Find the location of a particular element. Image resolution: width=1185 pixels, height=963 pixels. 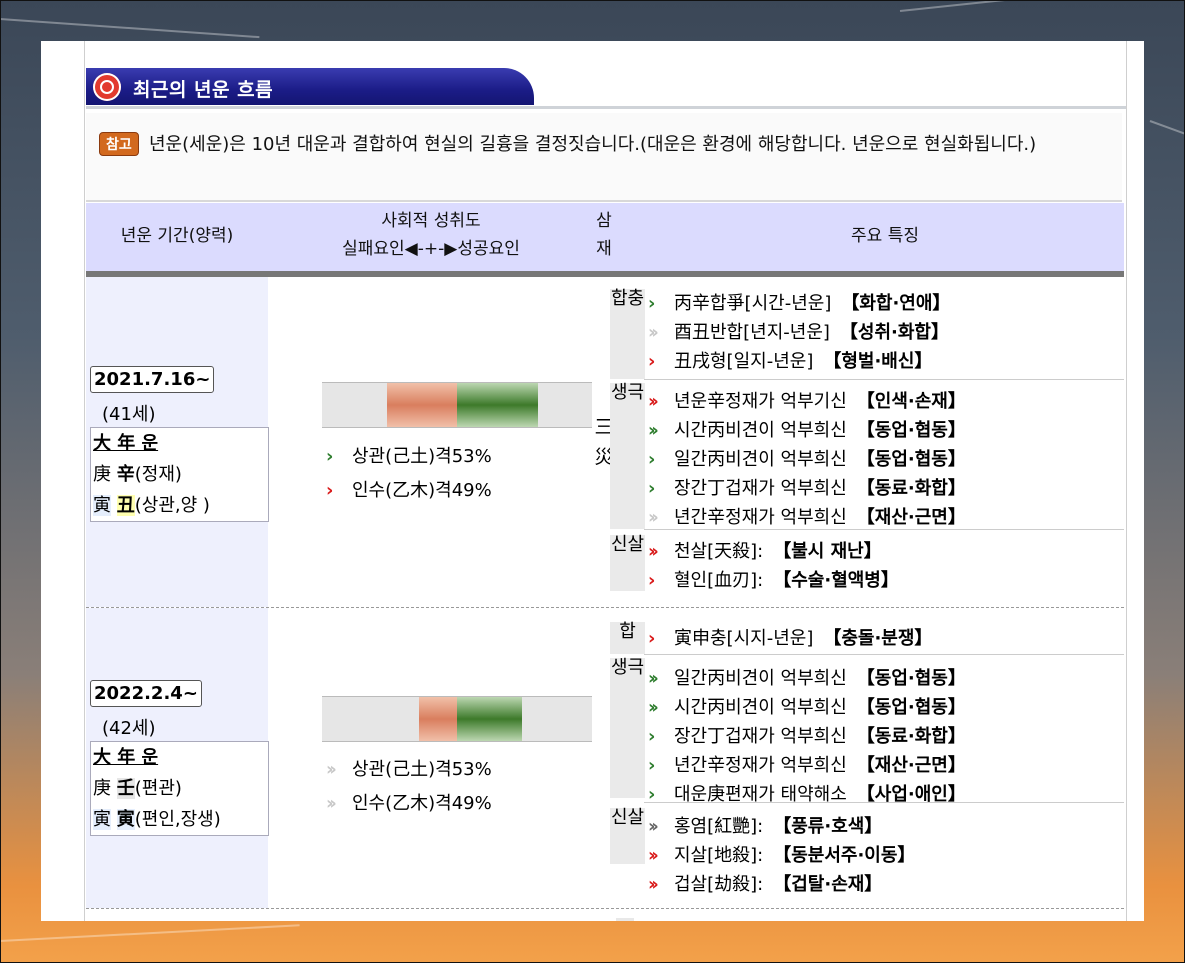

stem-yearly: 辛 is located at coordinates (125, 474).